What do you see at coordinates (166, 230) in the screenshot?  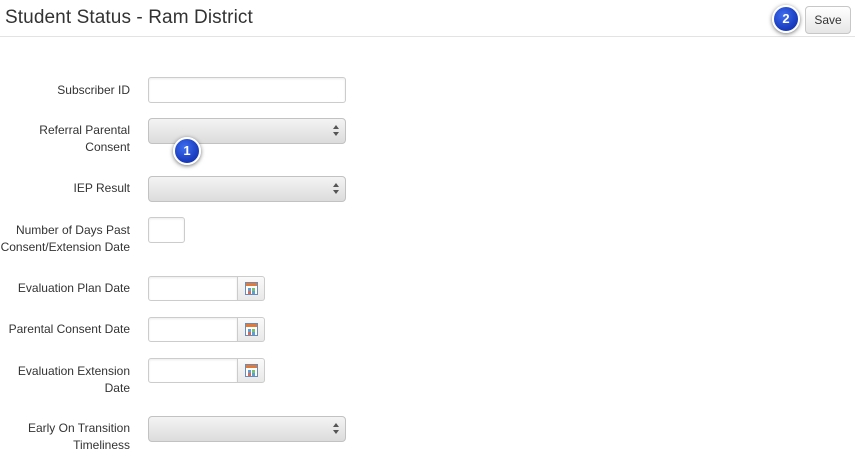 I see `days-past-input` at bounding box center [166, 230].